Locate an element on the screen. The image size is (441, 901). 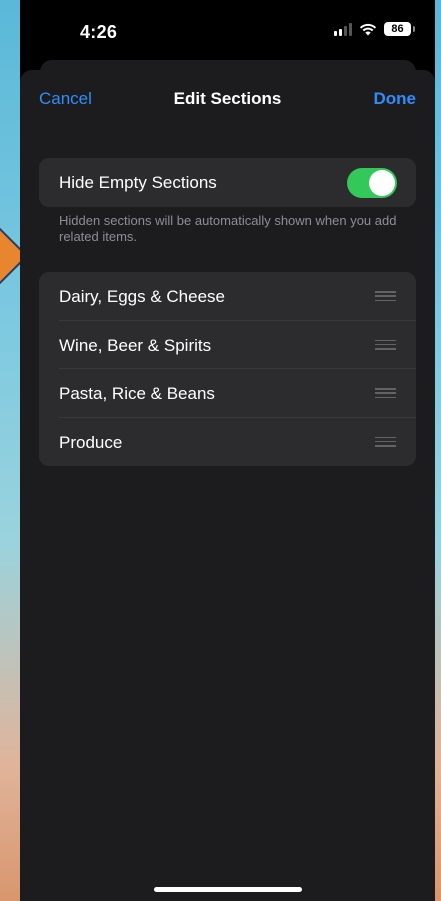
list-item: Produce is located at coordinates (237, 442).